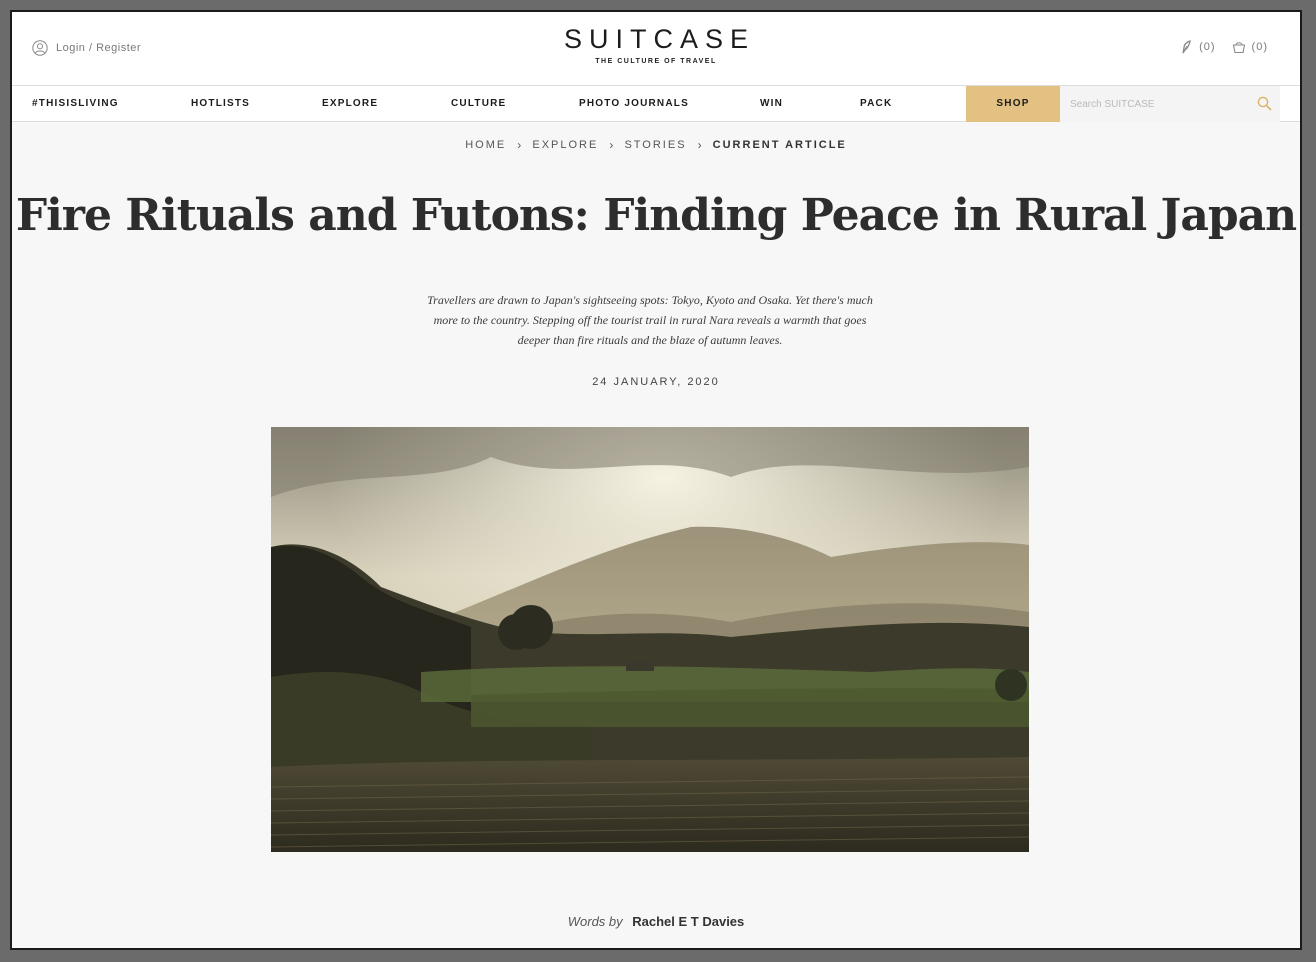 This screenshot has width=1316, height=962. Describe the element at coordinates (350, 104) in the screenshot. I see `nav-item-explore: EXPLORE` at that location.